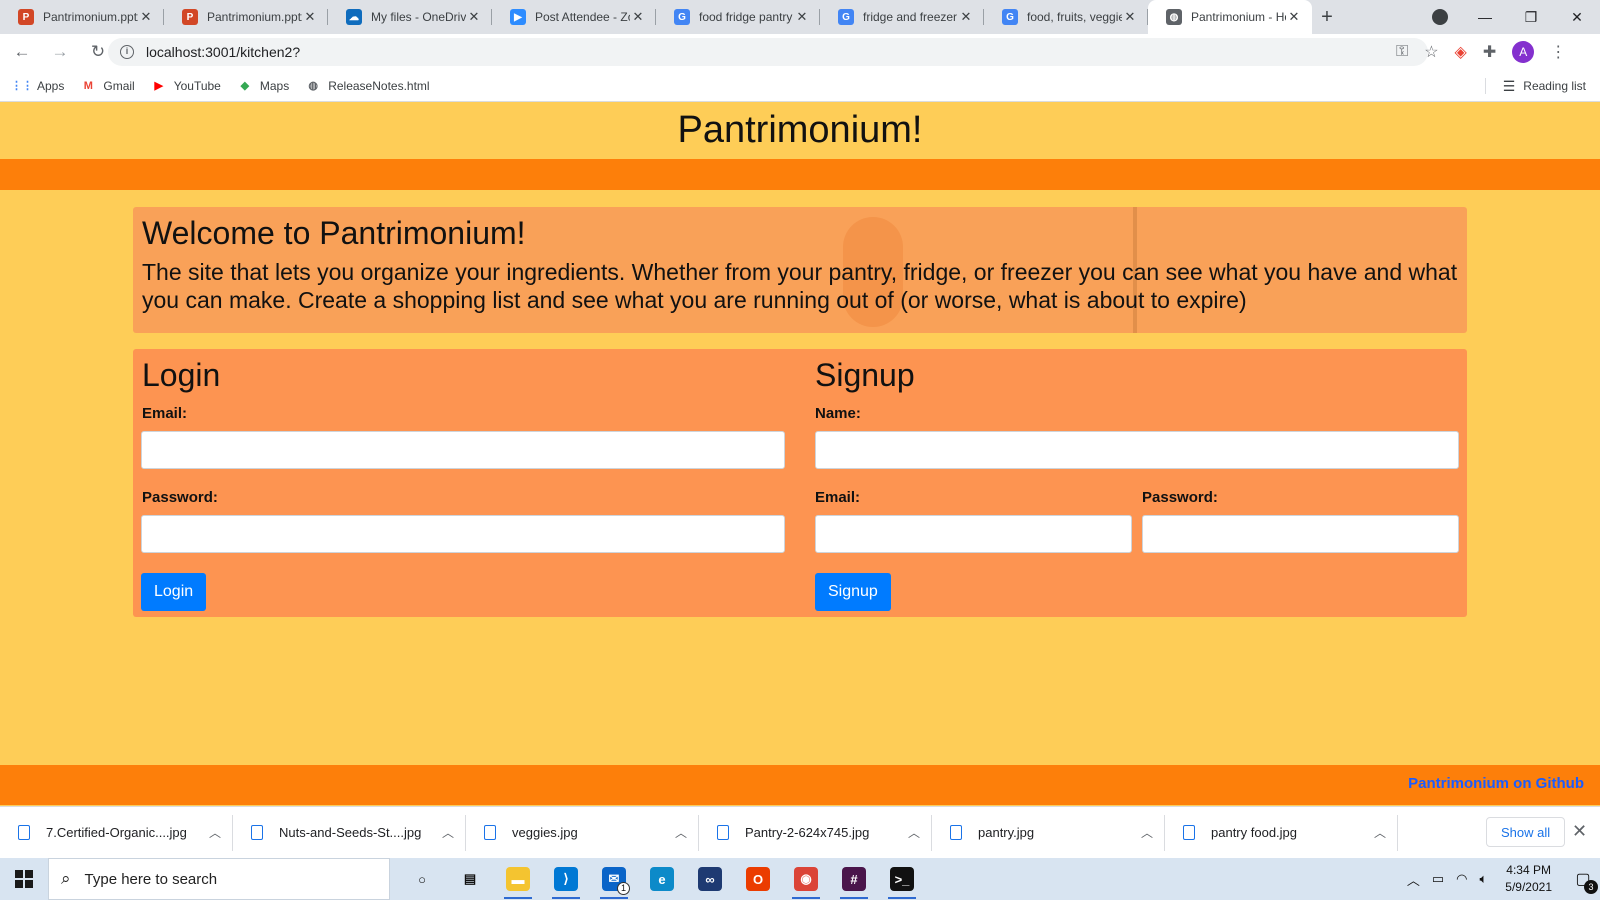  What do you see at coordinates (1402, 52) in the screenshot?
I see `key-icon: ⚿` at bounding box center [1402, 52].